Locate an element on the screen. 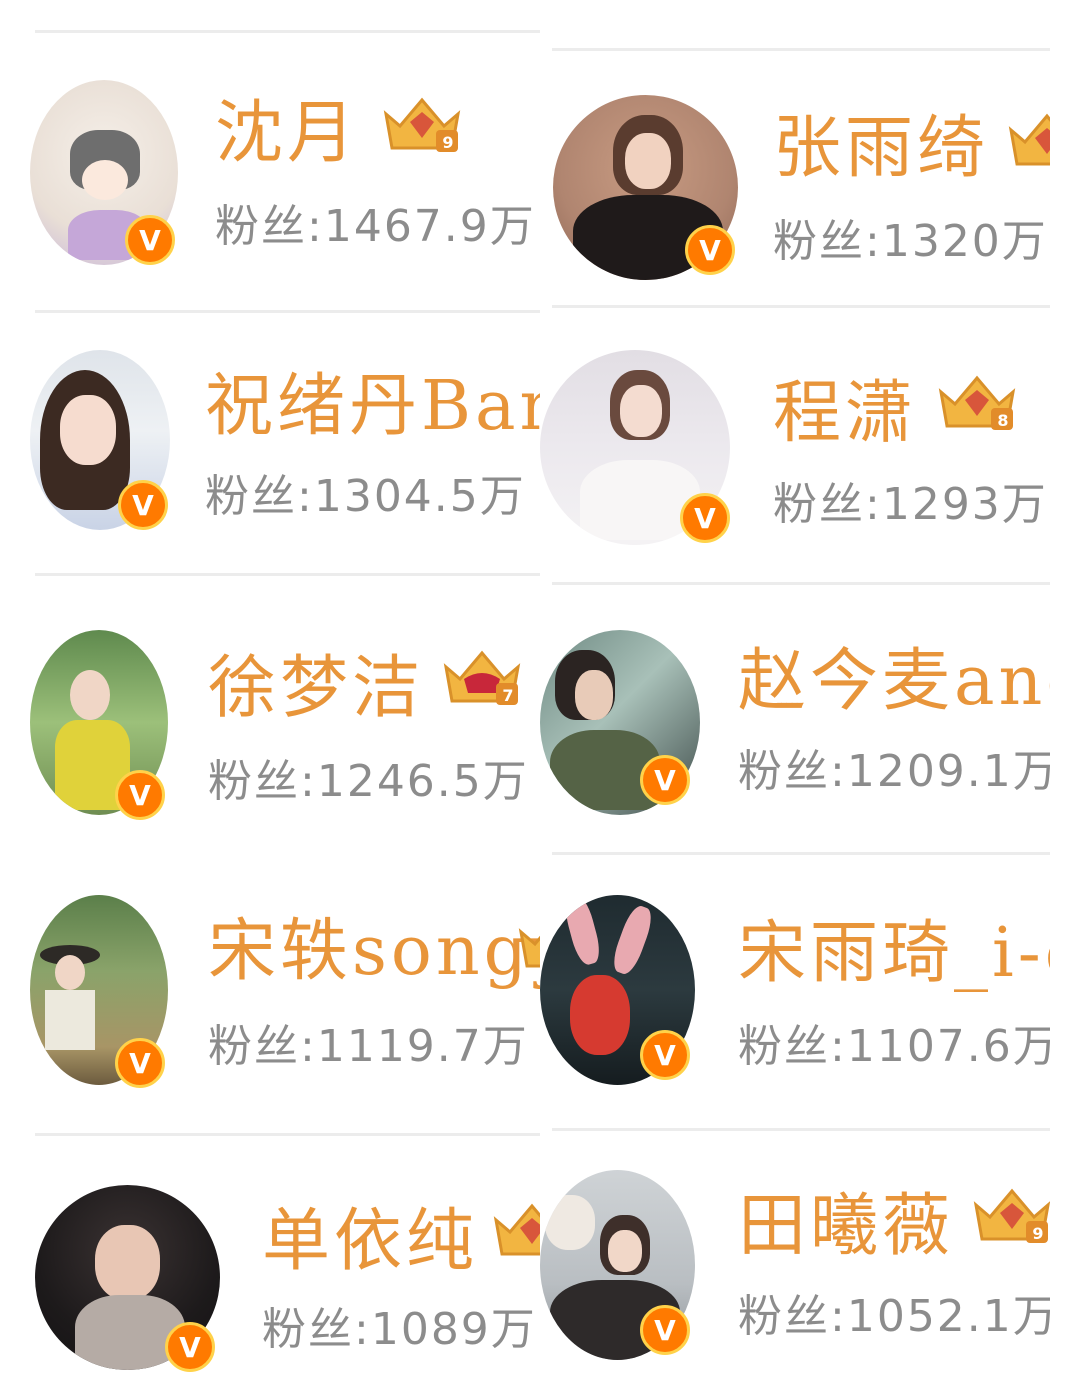  account-name: 田曦薇 is located at coordinates (846, 1227).